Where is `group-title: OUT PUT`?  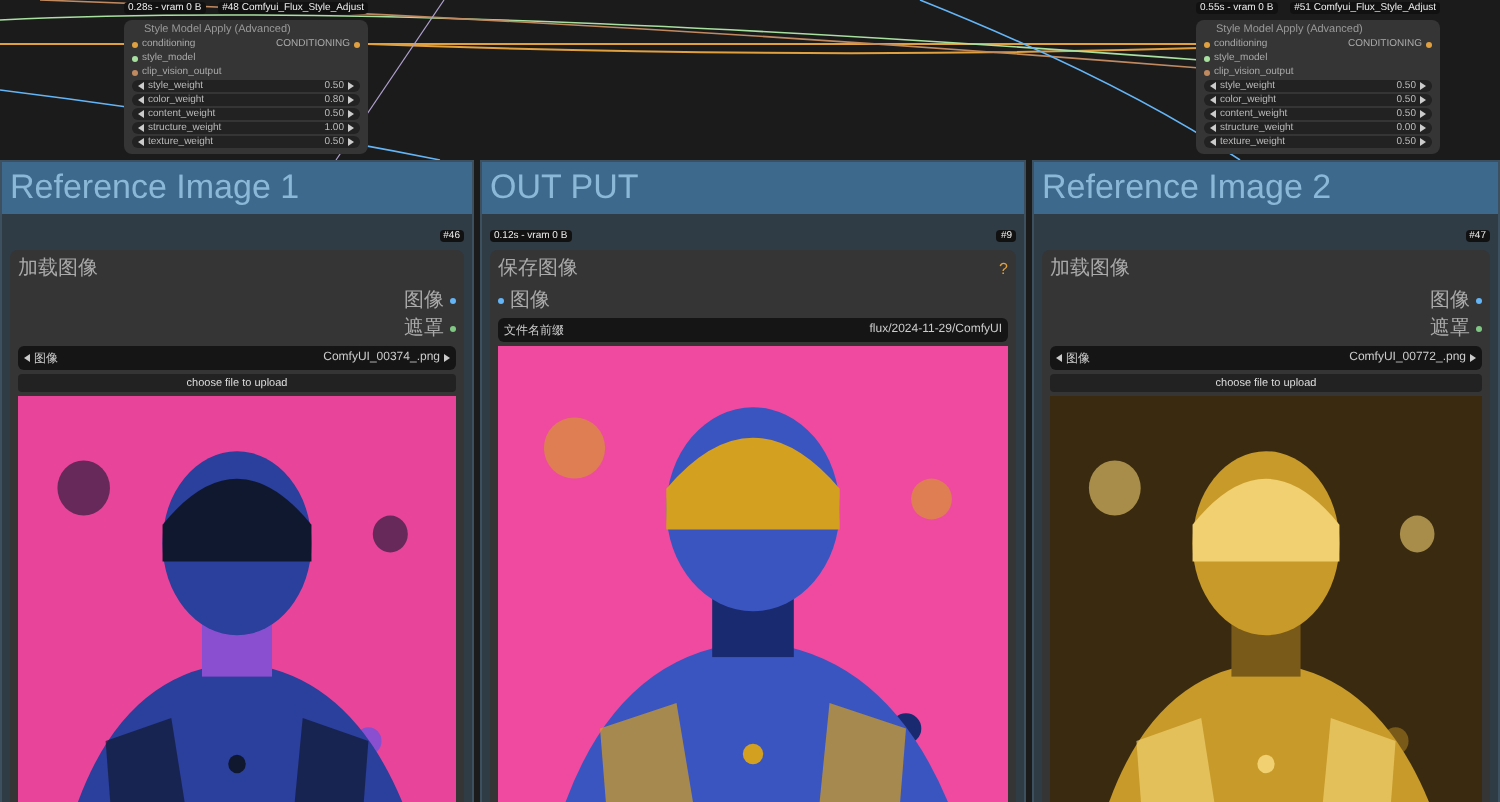
group-title: OUT PUT is located at coordinates (753, 188).